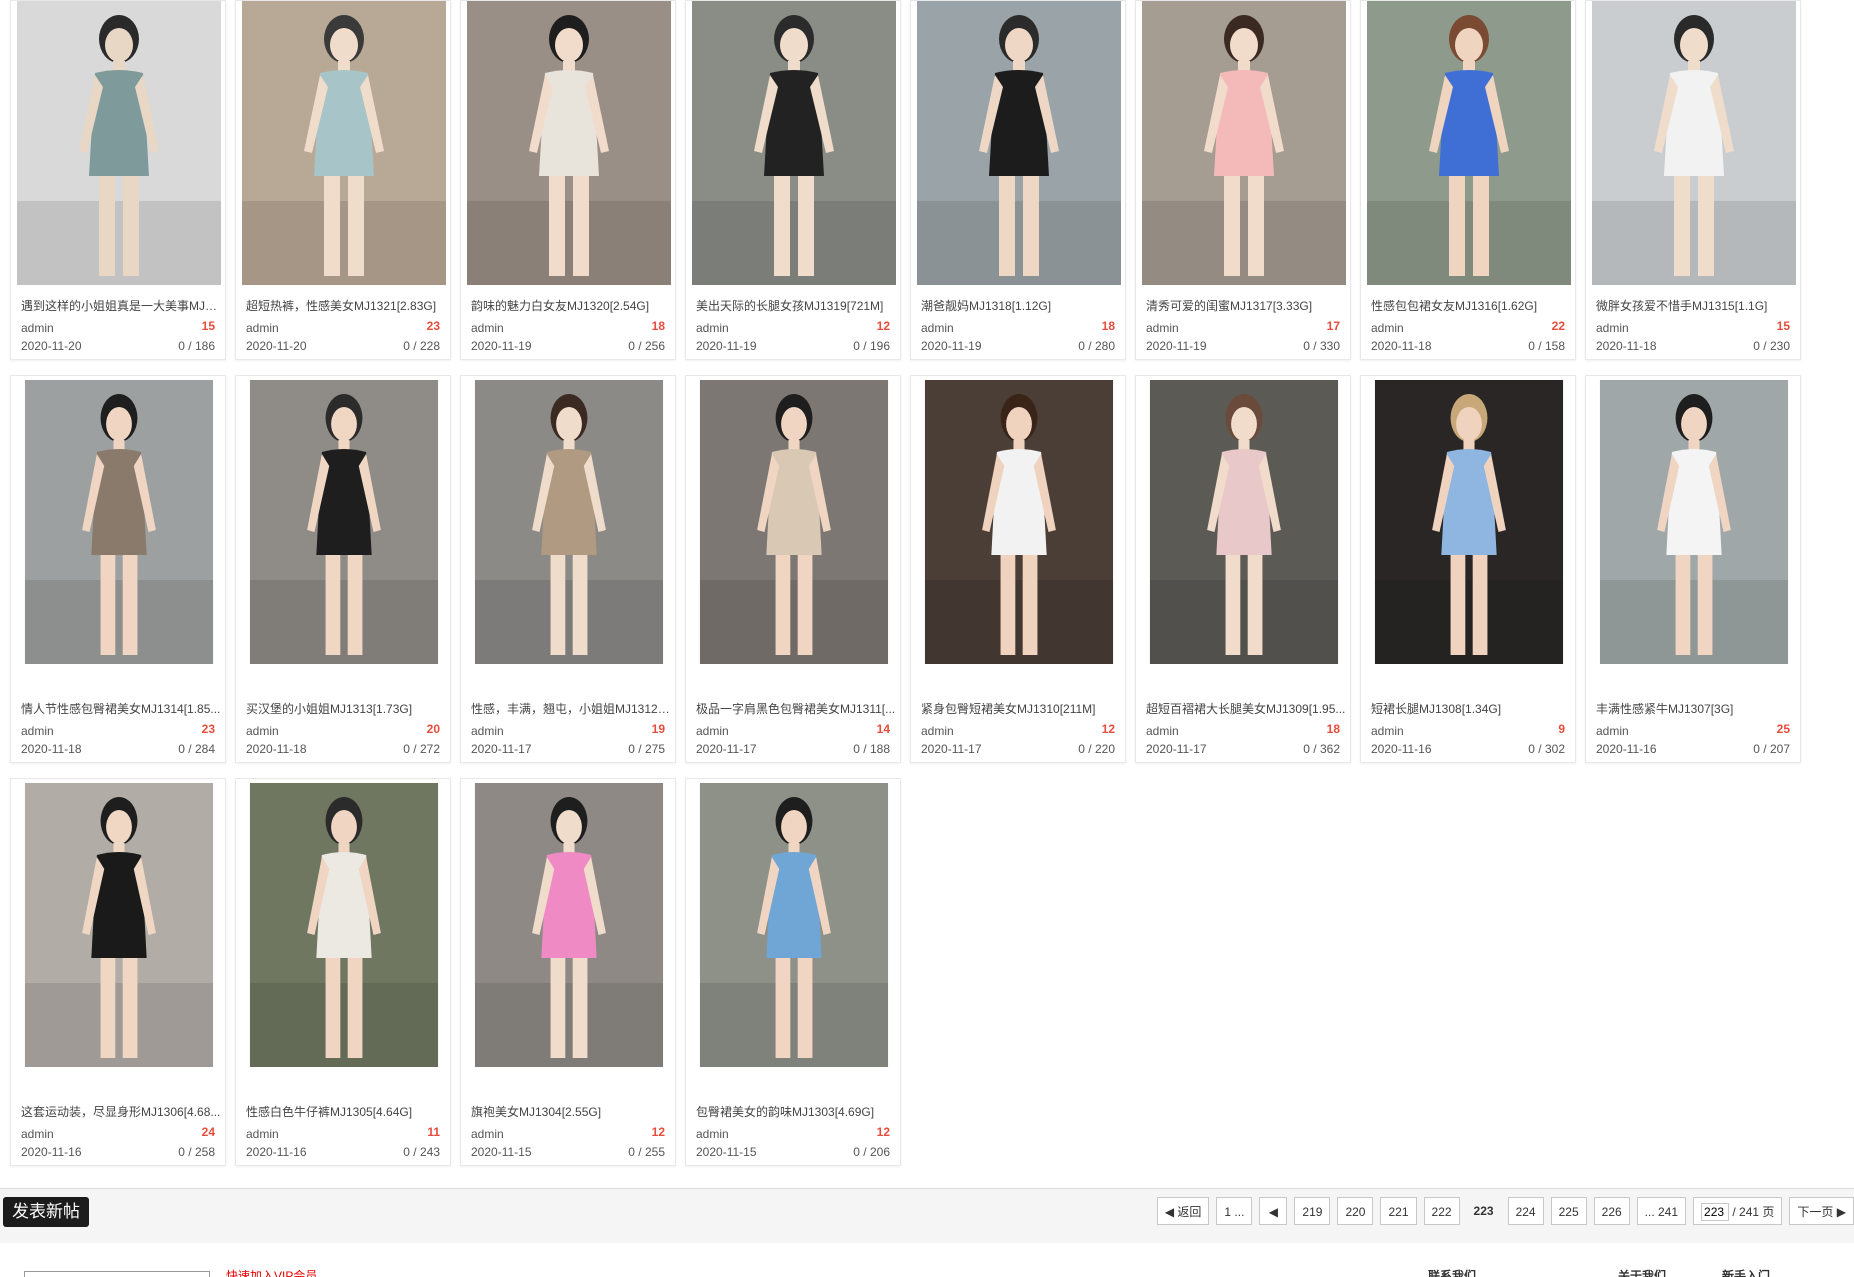  I want to click on thread-title: 性感包包裙女友MJ1316[1.62G], so click(1471, 305).